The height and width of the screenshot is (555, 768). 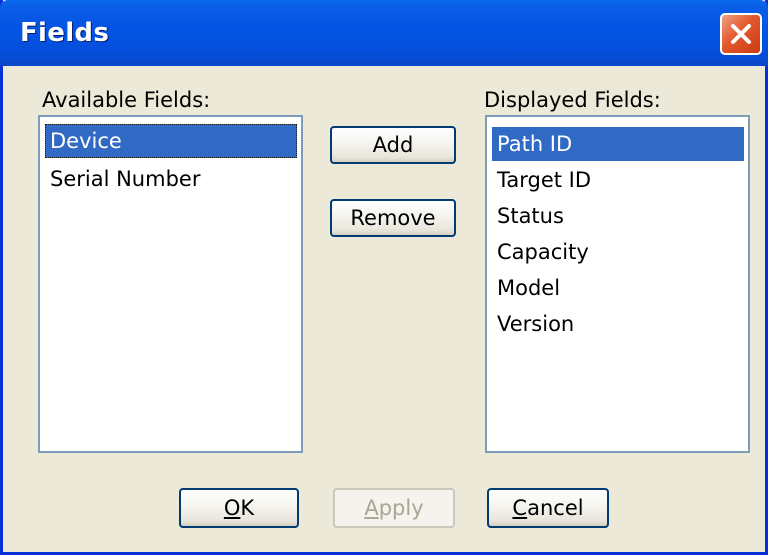 I want to click on displayed-field-item-model: Model, so click(x=618, y=288).